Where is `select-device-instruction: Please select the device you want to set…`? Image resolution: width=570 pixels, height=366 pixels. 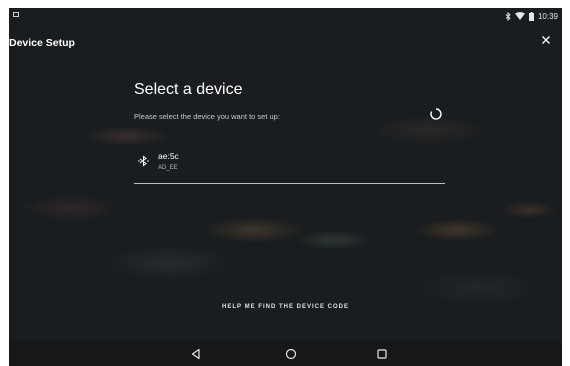
select-device-instruction: Please select the device you want to set… is located at coordinates (207, 116).